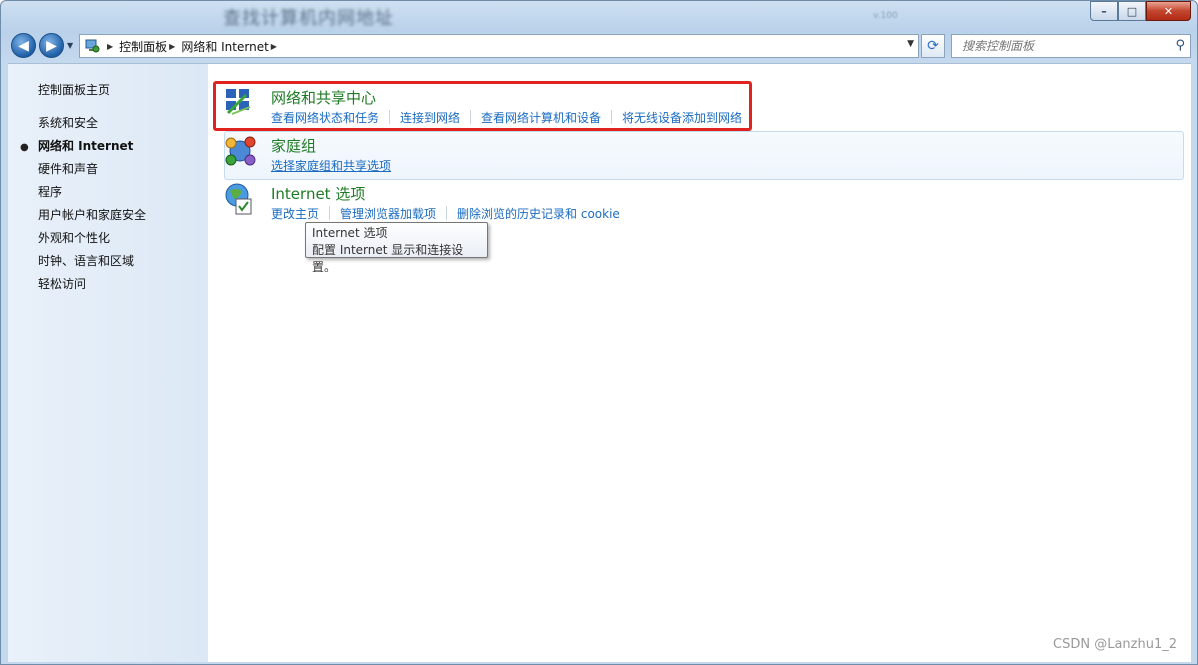 The image size is (1198, 665). Describe the element at coordinates (240, 102) in the screenshot. I see `network-sharing-center-icon` at that location.